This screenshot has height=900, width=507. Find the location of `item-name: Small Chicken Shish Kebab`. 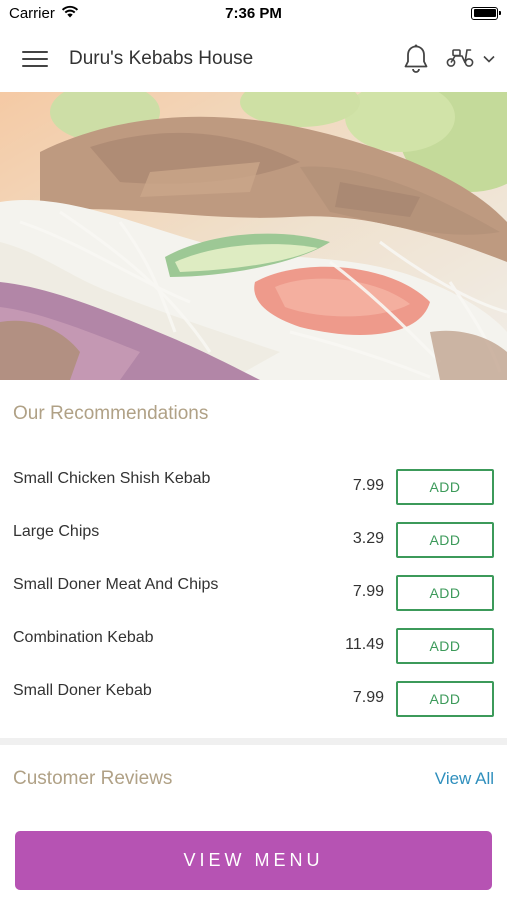

item-name: Small Chicken Shish Kebab is located at coordinates (112, 478).